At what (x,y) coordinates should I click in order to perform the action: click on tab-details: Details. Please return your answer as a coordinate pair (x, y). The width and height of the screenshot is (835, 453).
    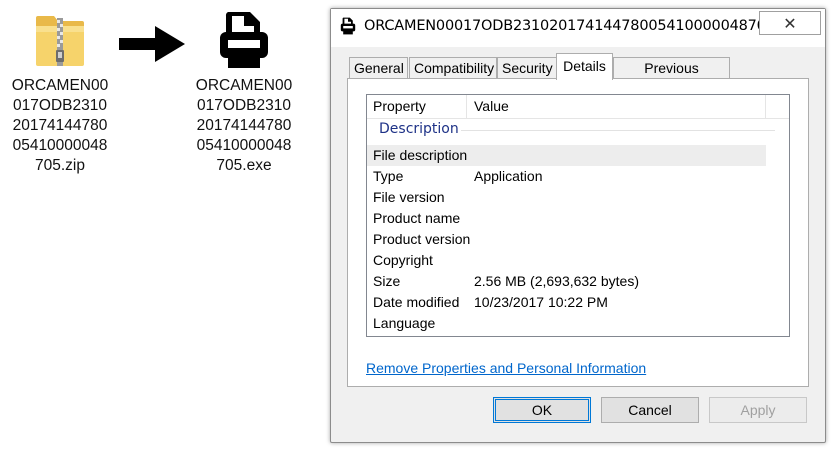
    Looking at the image, I should click on (584, 66).